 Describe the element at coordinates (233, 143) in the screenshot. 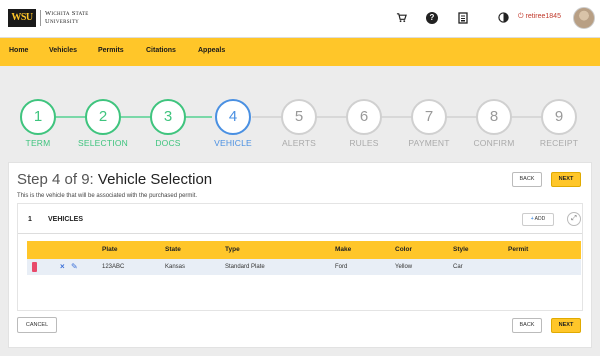

I see `step-4-label: VEHICLE` at that location.